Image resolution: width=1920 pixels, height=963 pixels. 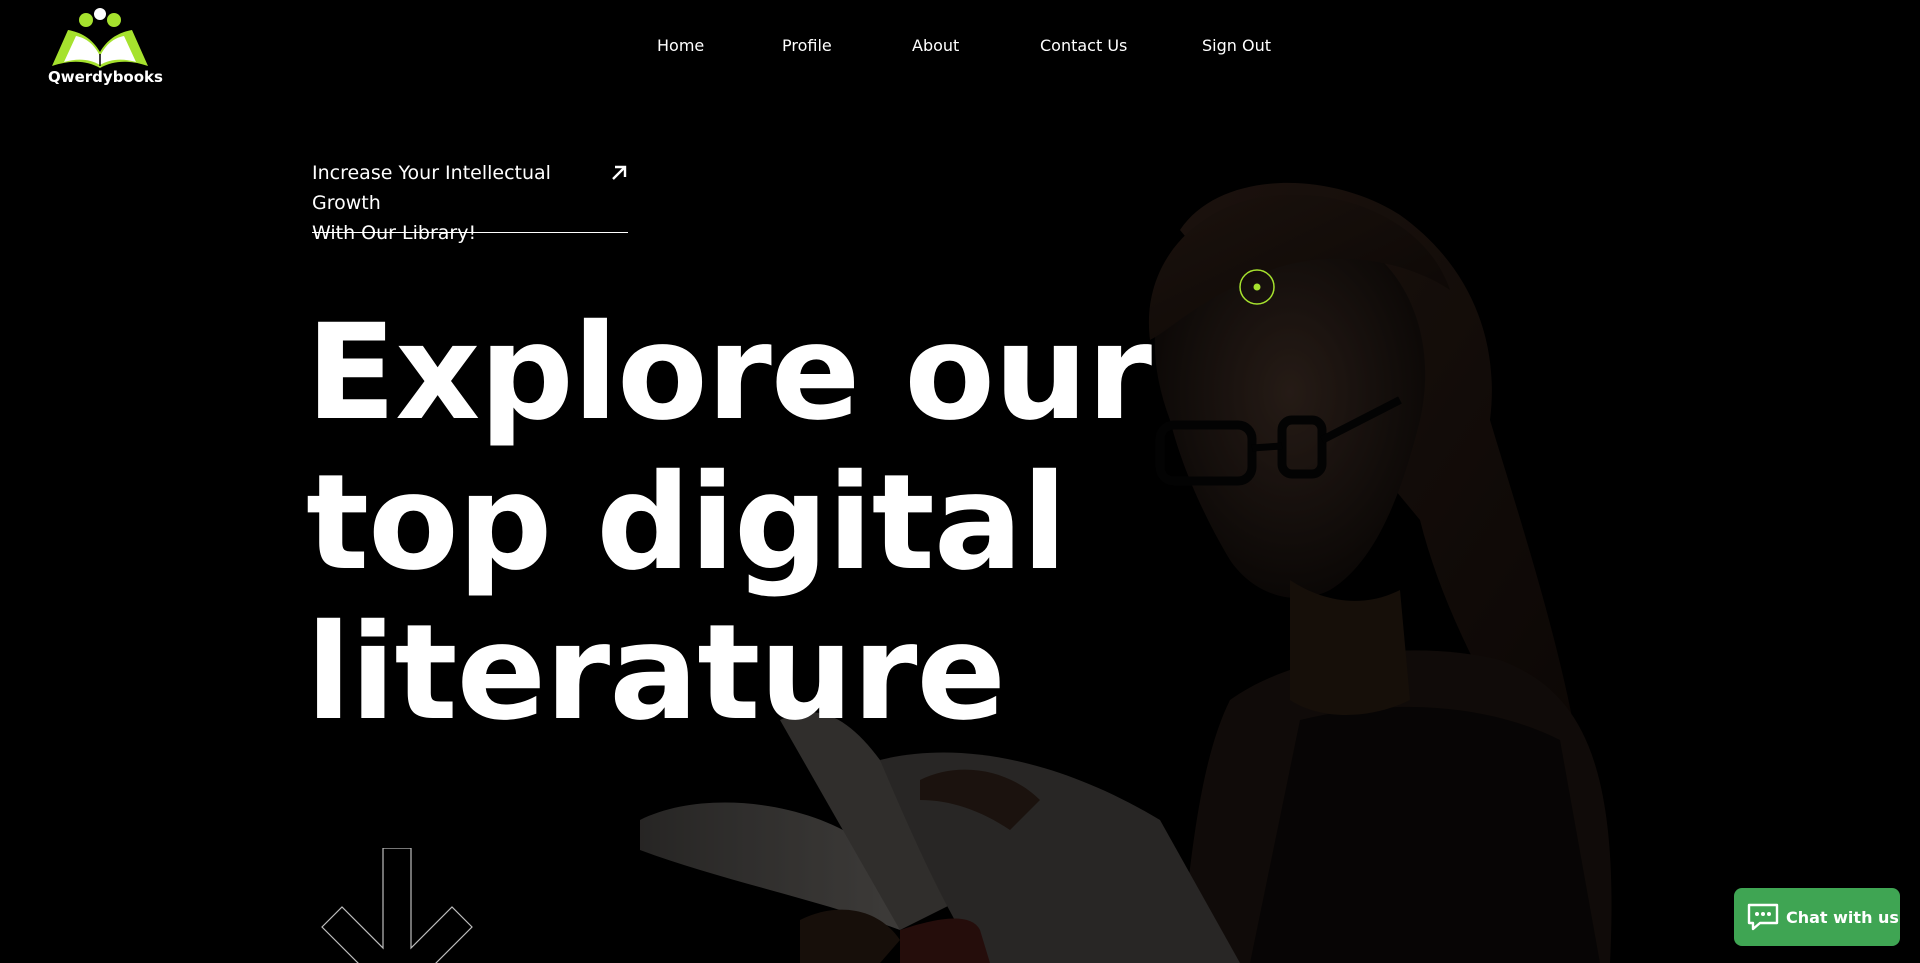 I want to click on chat-with-us-button: Chat with us, so click(x=1817, y=917).